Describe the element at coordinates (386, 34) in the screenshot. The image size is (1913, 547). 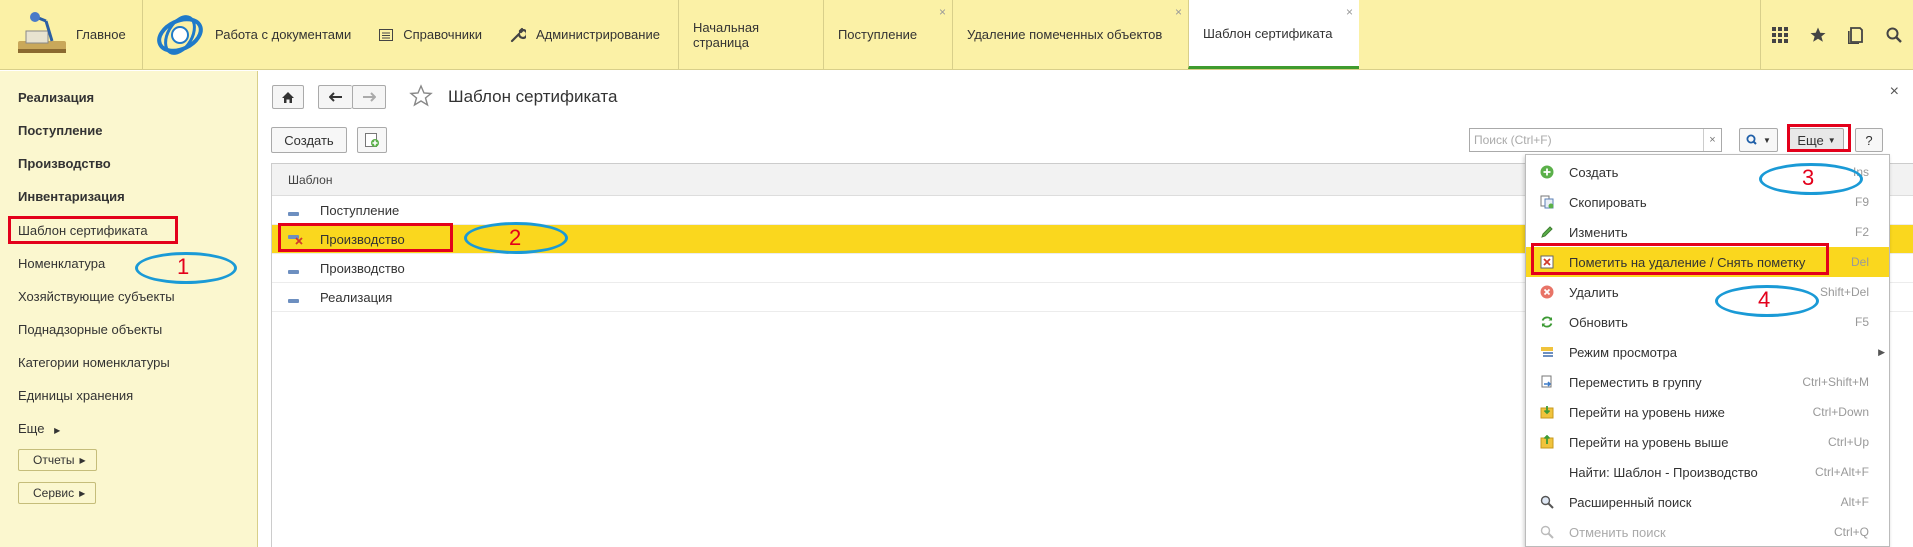
I see `list-icon` at that location.